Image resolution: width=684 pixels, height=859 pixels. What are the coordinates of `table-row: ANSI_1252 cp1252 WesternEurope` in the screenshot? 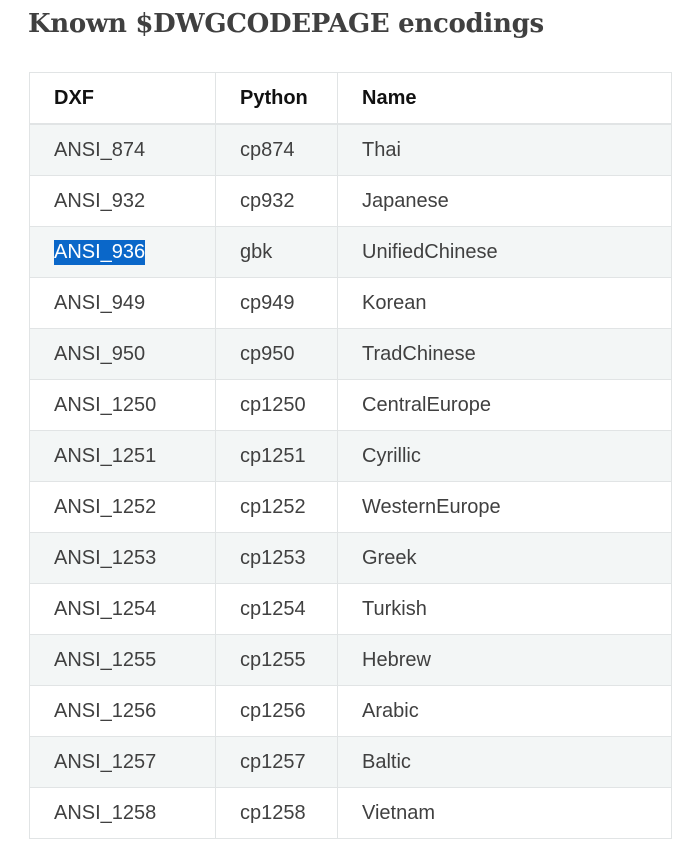 It's located at (350, 507).